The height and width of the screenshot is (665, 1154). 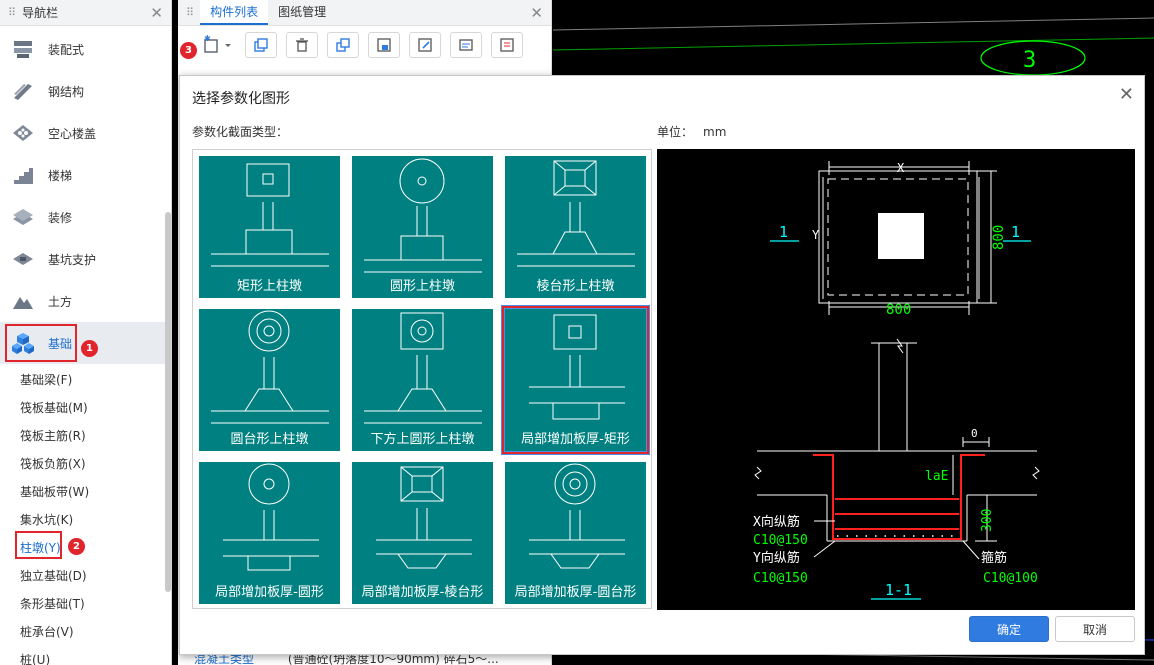 What do you see at coordinates (85, 604) in the screenshot?
I see `sub-item-strip-foundation: 条形基础(T)` at bounding box center [85, 604].